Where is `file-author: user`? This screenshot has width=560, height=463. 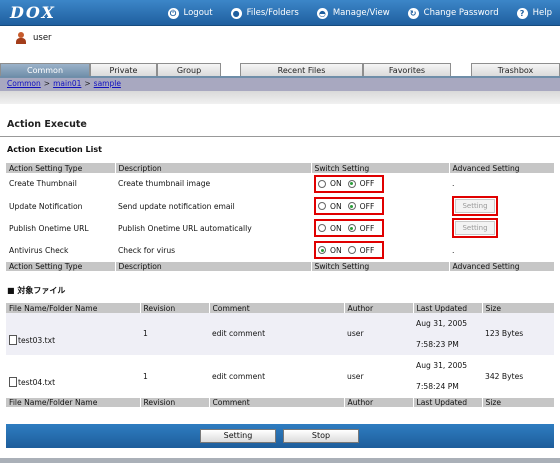
file-author: user is located at coordinates (378, 334).